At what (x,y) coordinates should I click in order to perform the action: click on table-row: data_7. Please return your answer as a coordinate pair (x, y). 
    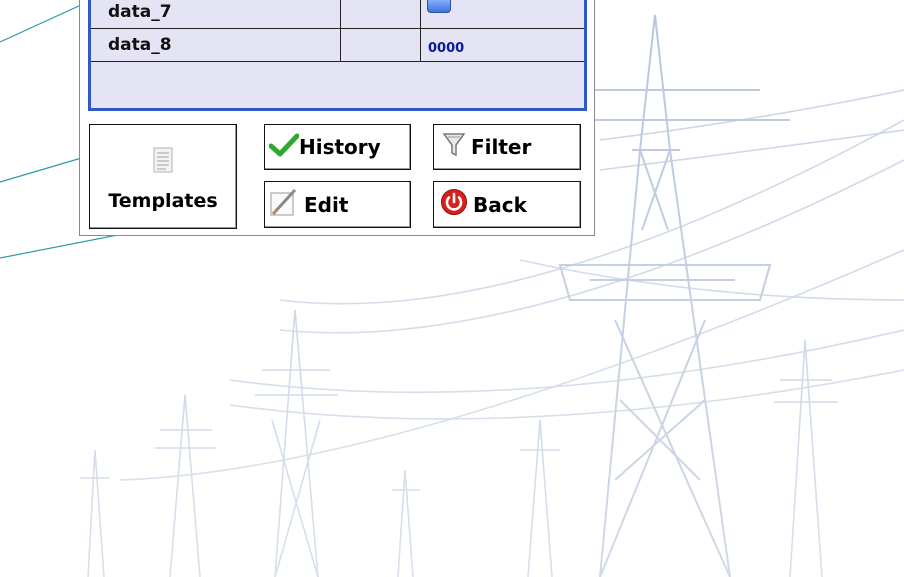
    Looking at the image, I should click on (337, 14).